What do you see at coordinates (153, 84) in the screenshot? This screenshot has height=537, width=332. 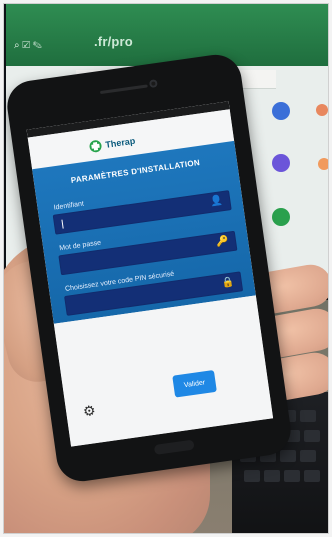 I see `phone-camera` at bounding box center [153, 84].